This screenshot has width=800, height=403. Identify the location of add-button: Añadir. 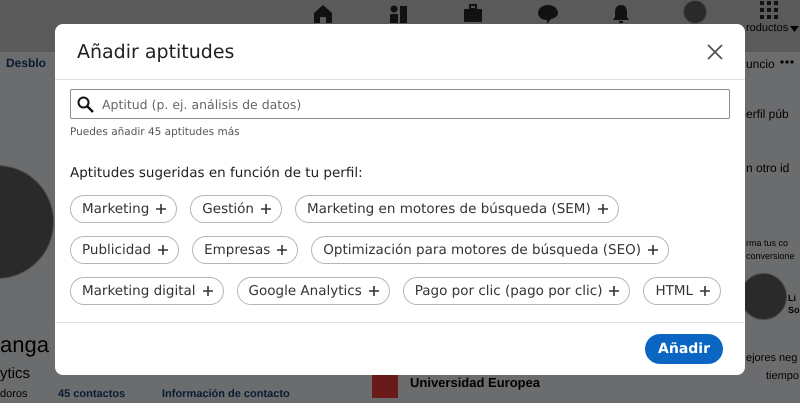
(684, 349).